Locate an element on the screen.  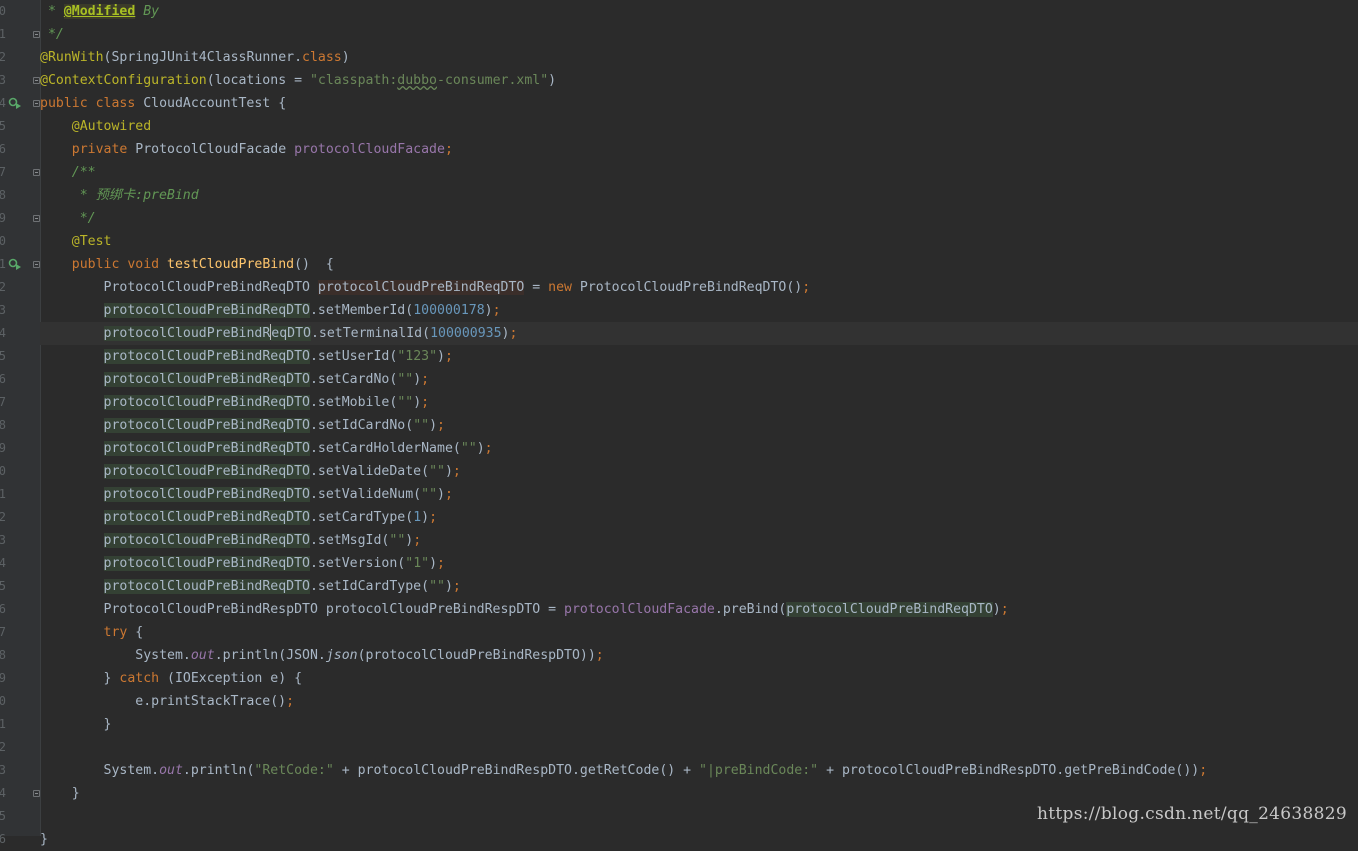
code-token: } is located at coordinates (80, 678).